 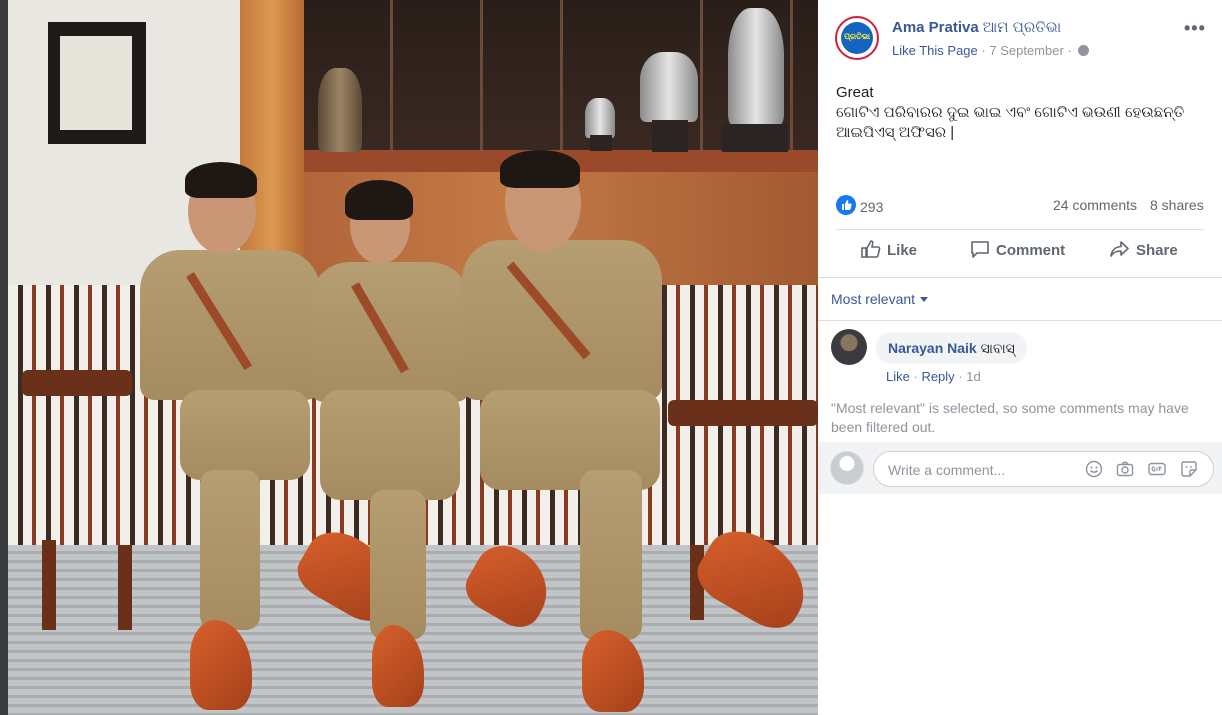 What do you see at coordinates (973, 376) in the screenshot?
I see `comment-time: 1d` at bounding box center [973, 376].